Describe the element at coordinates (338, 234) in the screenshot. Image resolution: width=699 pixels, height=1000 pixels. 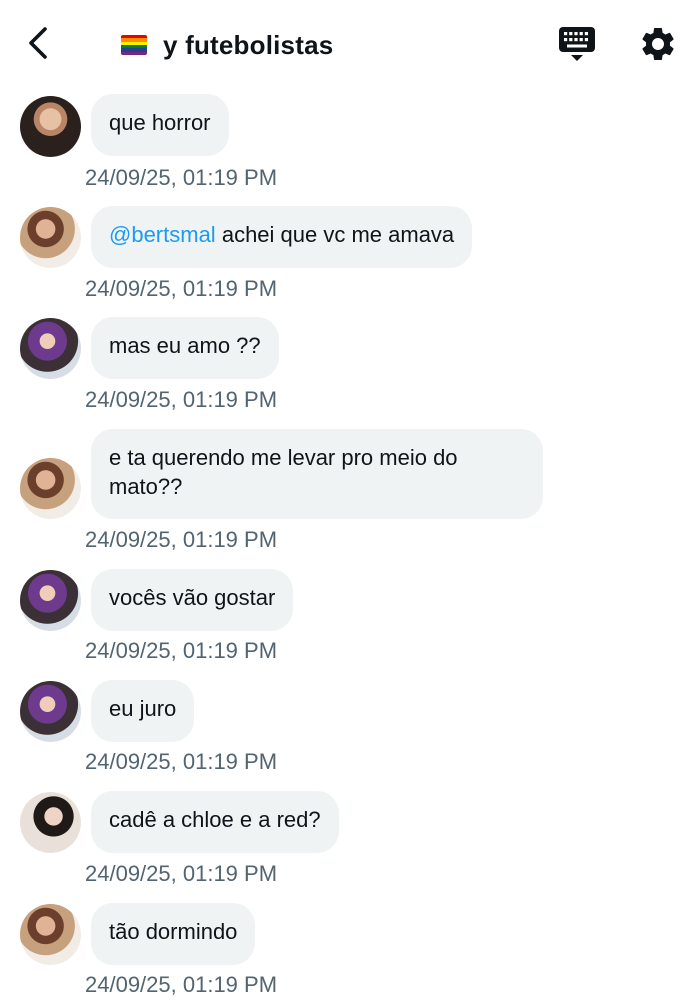
I see `message-text: achei que vc me amava` at that location.